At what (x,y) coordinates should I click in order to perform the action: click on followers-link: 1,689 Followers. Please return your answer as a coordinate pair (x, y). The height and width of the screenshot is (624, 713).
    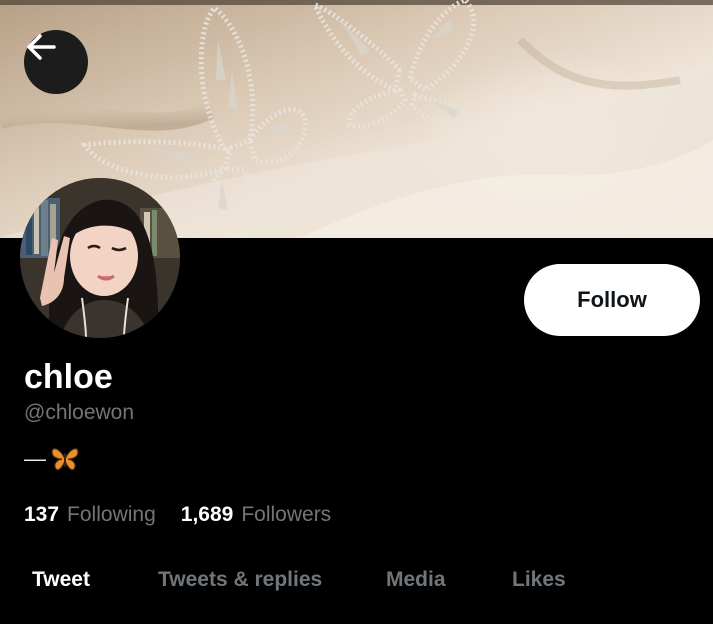
    Looking at the image, I should click on (256, 515).